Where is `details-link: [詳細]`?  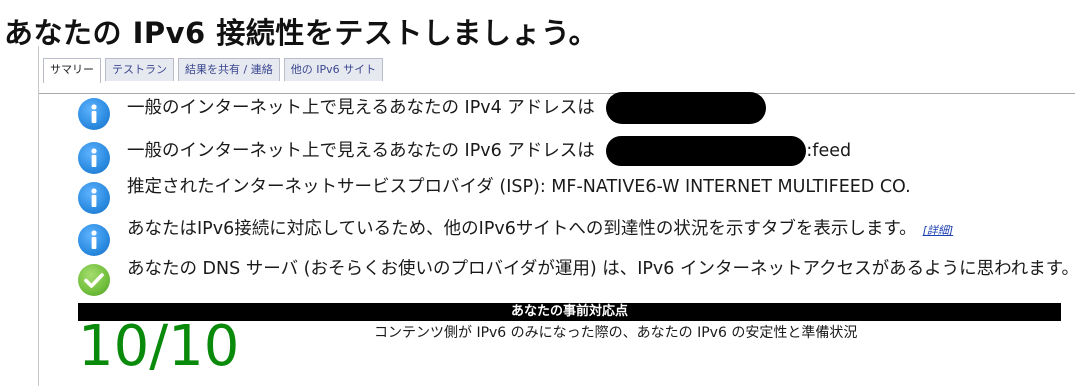 details-link: [詳細] is located at coordinates (938, 230).